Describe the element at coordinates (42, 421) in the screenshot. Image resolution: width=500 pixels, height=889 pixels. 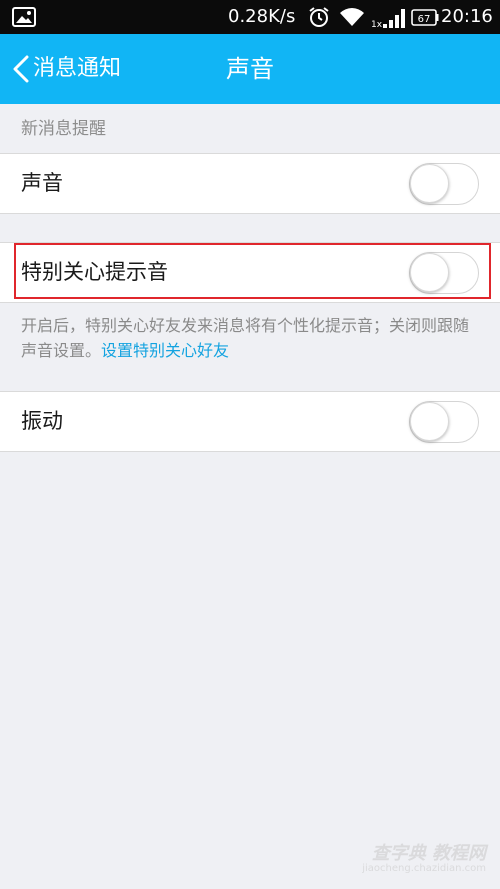
I see `vibrate-label: 振动` at that location.